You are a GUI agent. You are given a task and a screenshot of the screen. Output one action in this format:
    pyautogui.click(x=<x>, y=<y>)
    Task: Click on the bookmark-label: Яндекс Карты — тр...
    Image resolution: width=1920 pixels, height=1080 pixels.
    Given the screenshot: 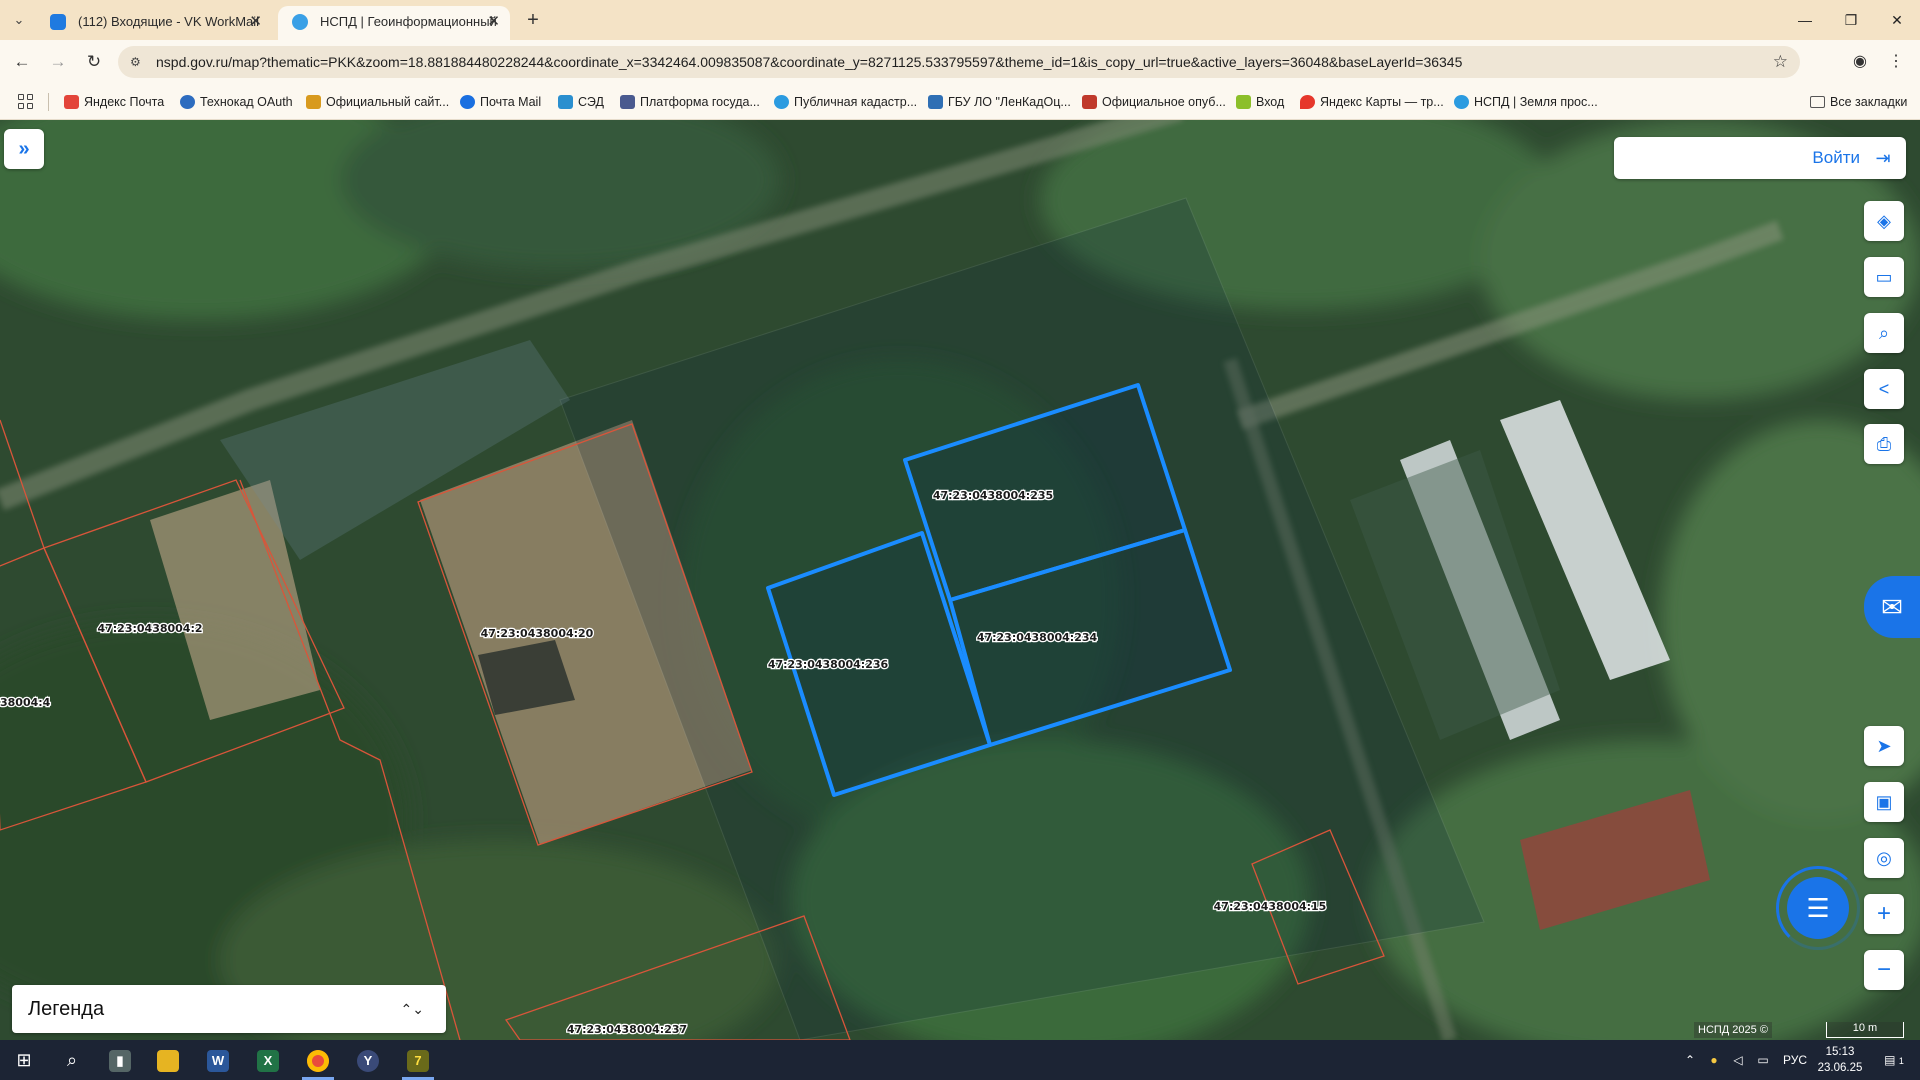 What is the action you would take?
    pyautogui.click(x=1382, y=102)
    